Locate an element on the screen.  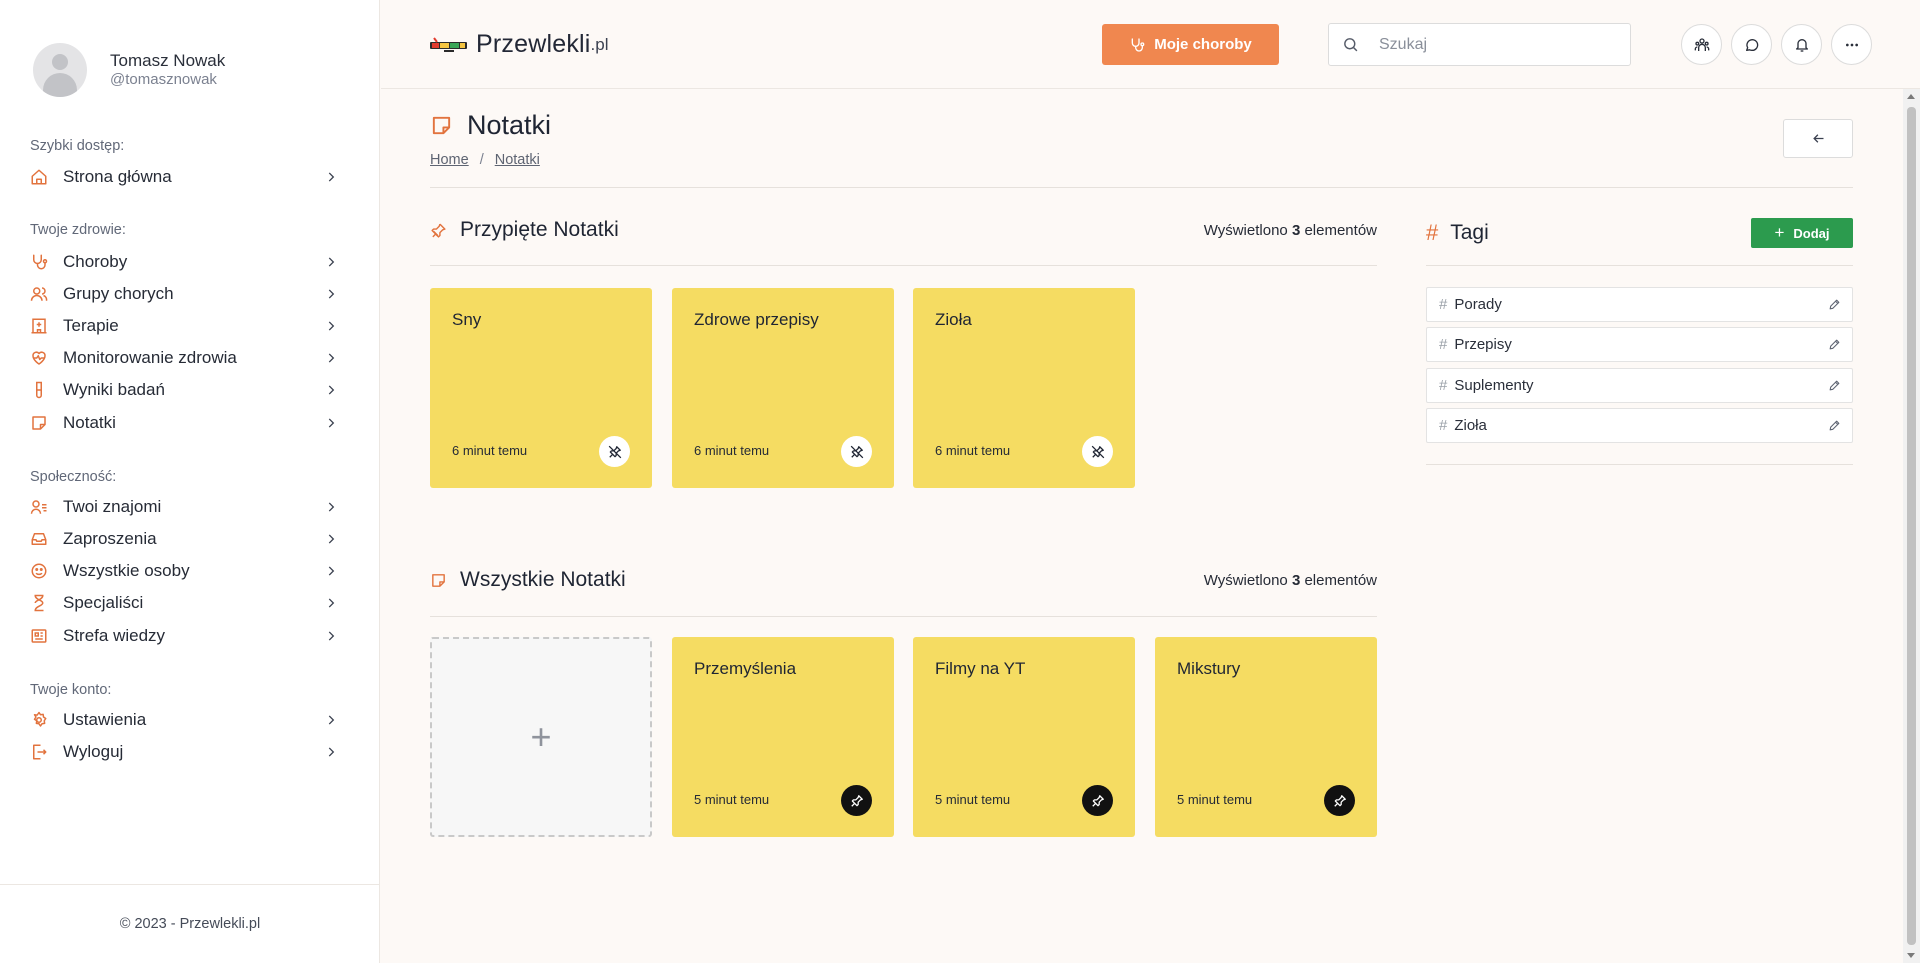
top-bar: Przewlekli .pl Moje choroby is located at coordinates (1150, 44).